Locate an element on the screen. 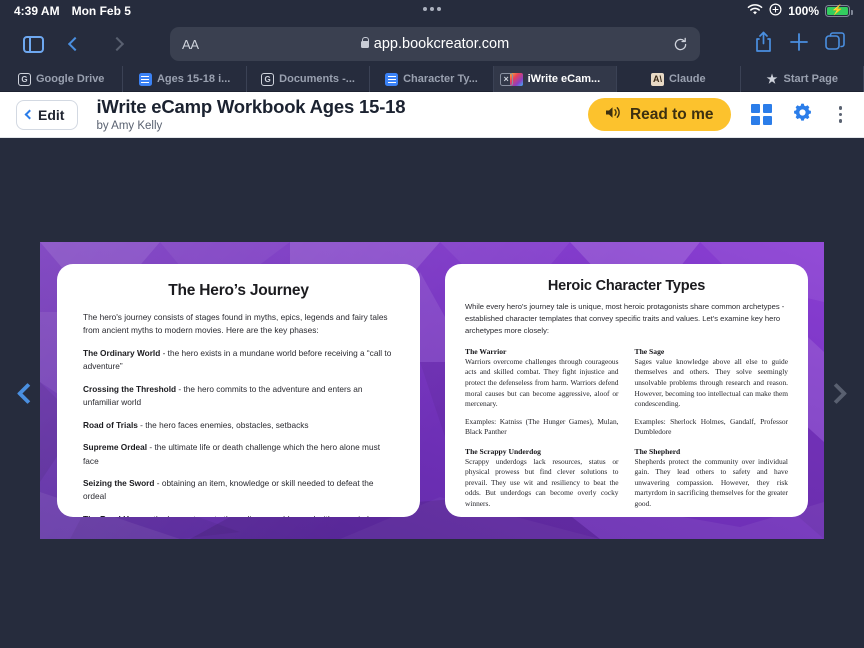 This screenshot has height=648, width=864. sidebar-toggle-icon is located at coordinates (33, 44).